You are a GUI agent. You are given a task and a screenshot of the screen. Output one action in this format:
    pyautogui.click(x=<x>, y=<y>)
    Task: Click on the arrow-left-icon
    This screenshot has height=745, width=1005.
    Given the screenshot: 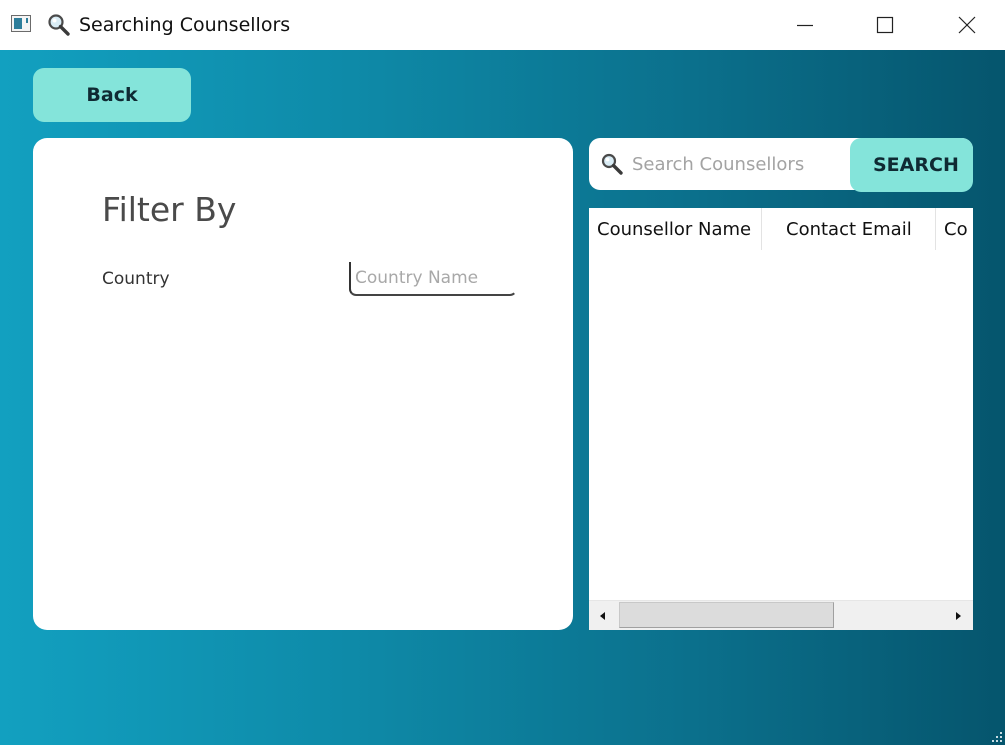 What is the action you would take?
    pyautogui.click(x=602, y=616)
    